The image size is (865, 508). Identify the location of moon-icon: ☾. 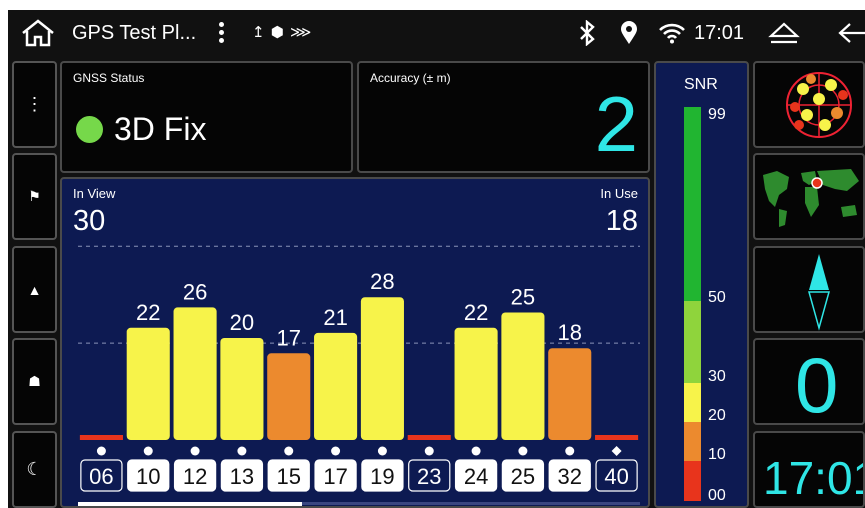
(34, 469).